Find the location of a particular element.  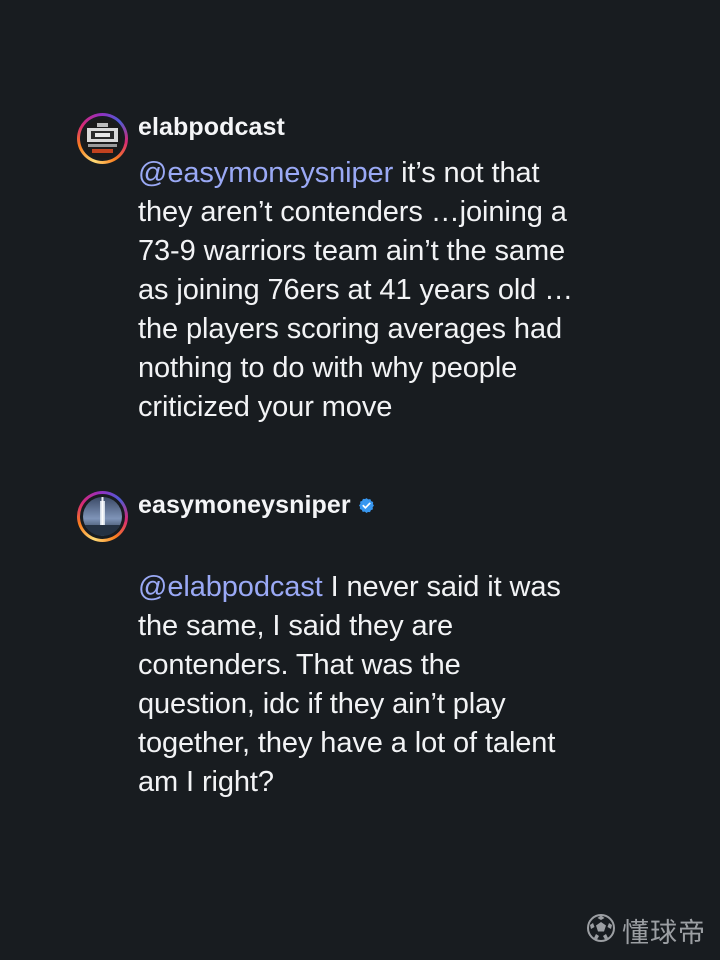

comment-line: nothing to do with why people is located at coordinates (328, 368).